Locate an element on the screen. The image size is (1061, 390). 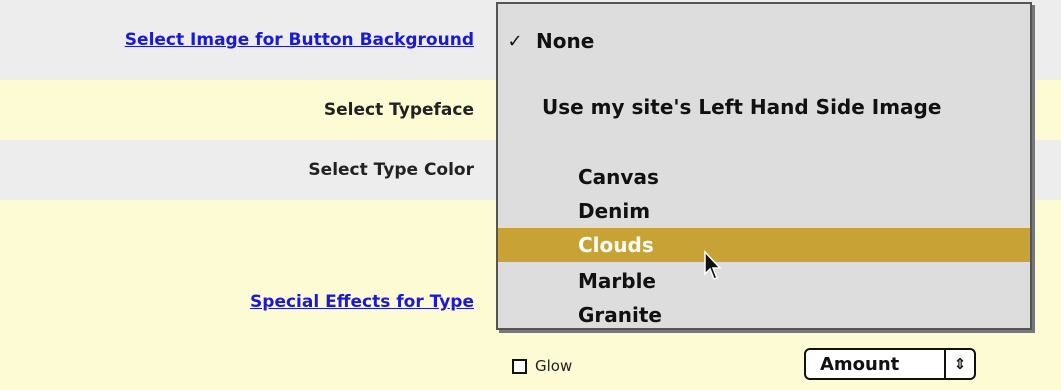
mouse-pointer-icon is located at coordinates (713, 265).